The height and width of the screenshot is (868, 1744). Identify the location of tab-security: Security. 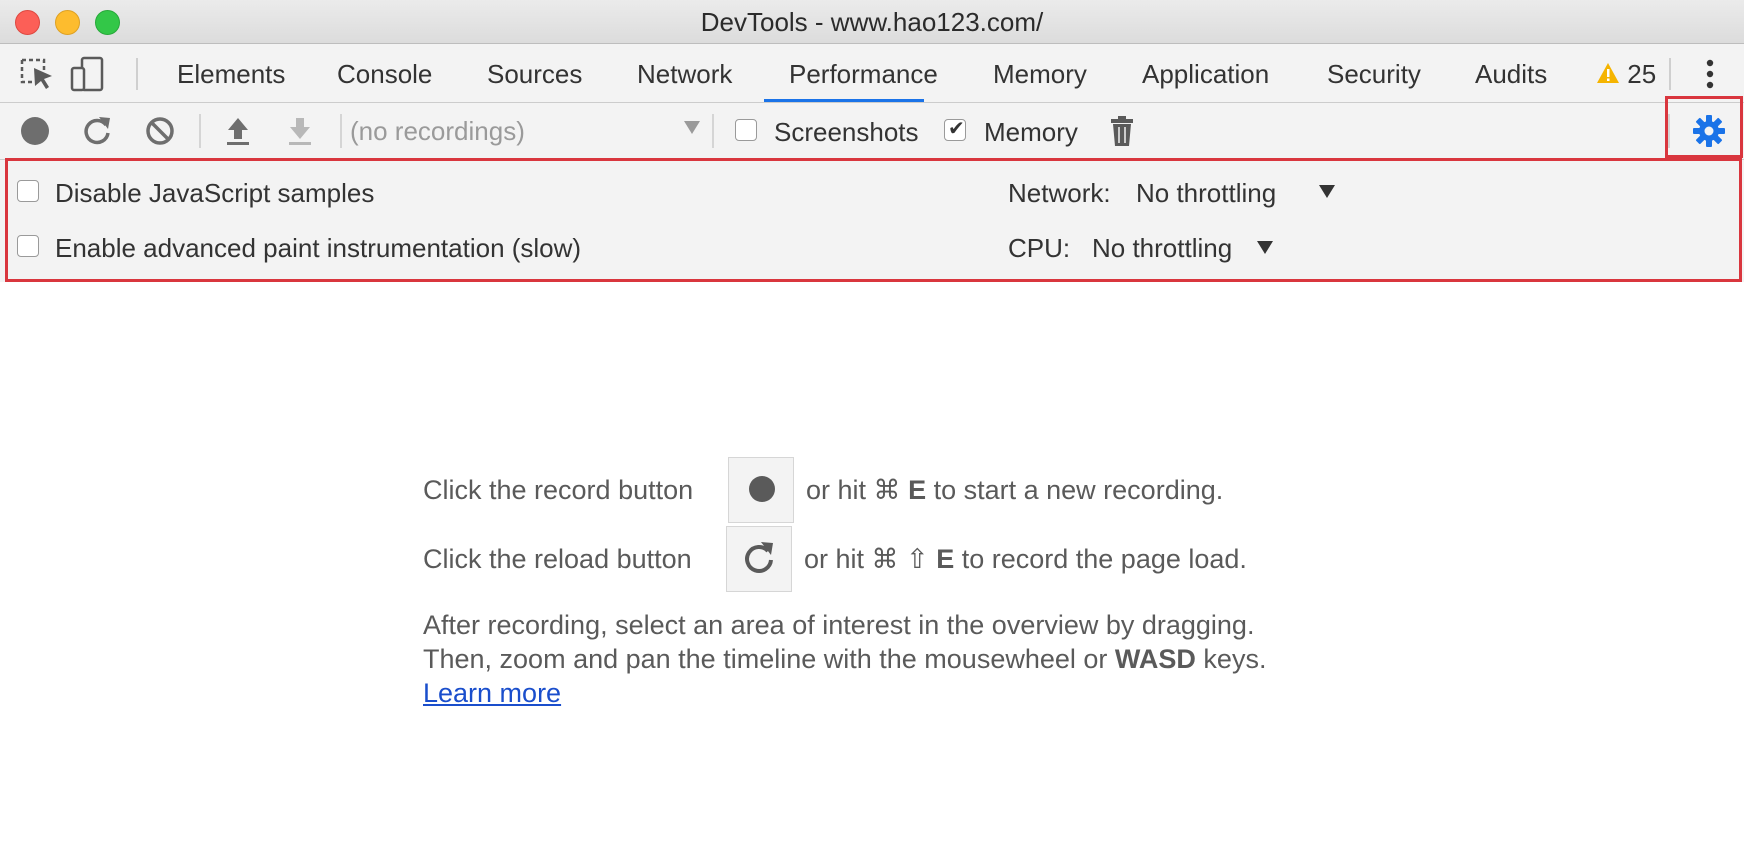
(1374, 73).